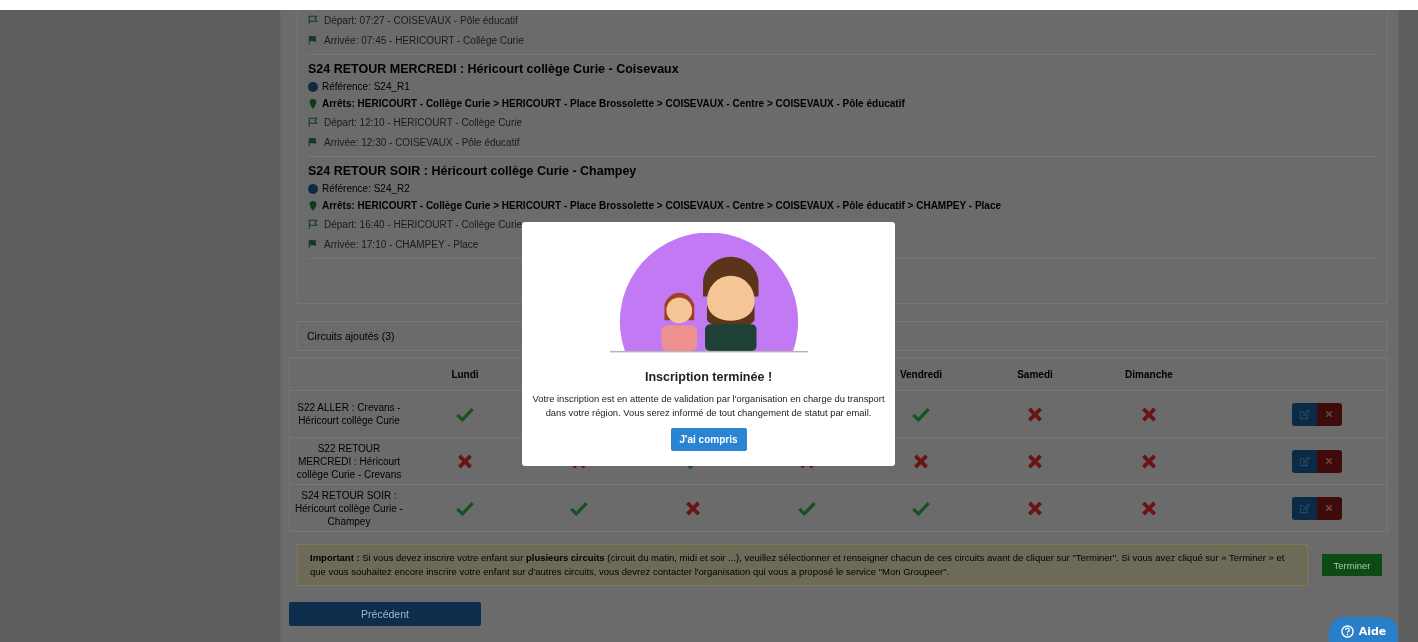  Describe the element at coordinates (662, 205) in the screenshot. I see `stops-text: Arrêts: HERICOURT - Collège Curie > HERICOURT - Place Brossolette > COISEVAUX - Centre > COISEVAUX - Pôle éducatif > CHAMPEY - Place` at that location.